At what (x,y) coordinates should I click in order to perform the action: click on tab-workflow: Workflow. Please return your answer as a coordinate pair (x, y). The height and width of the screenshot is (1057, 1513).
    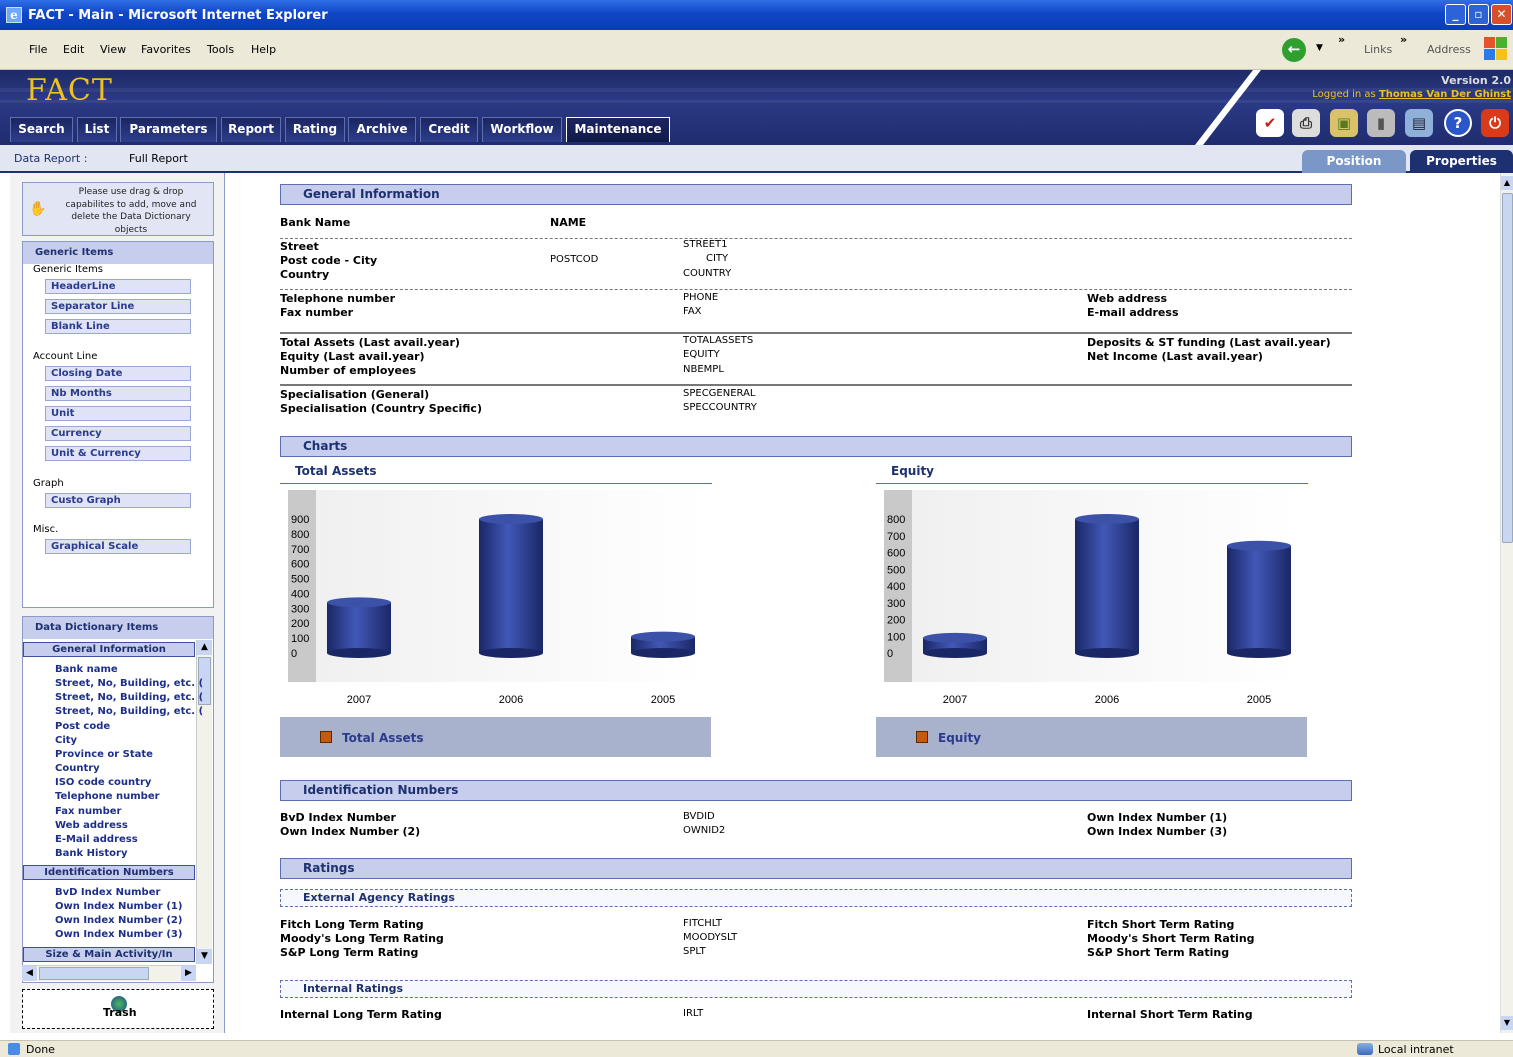
    Looking at the image, I should click on (522, 129).